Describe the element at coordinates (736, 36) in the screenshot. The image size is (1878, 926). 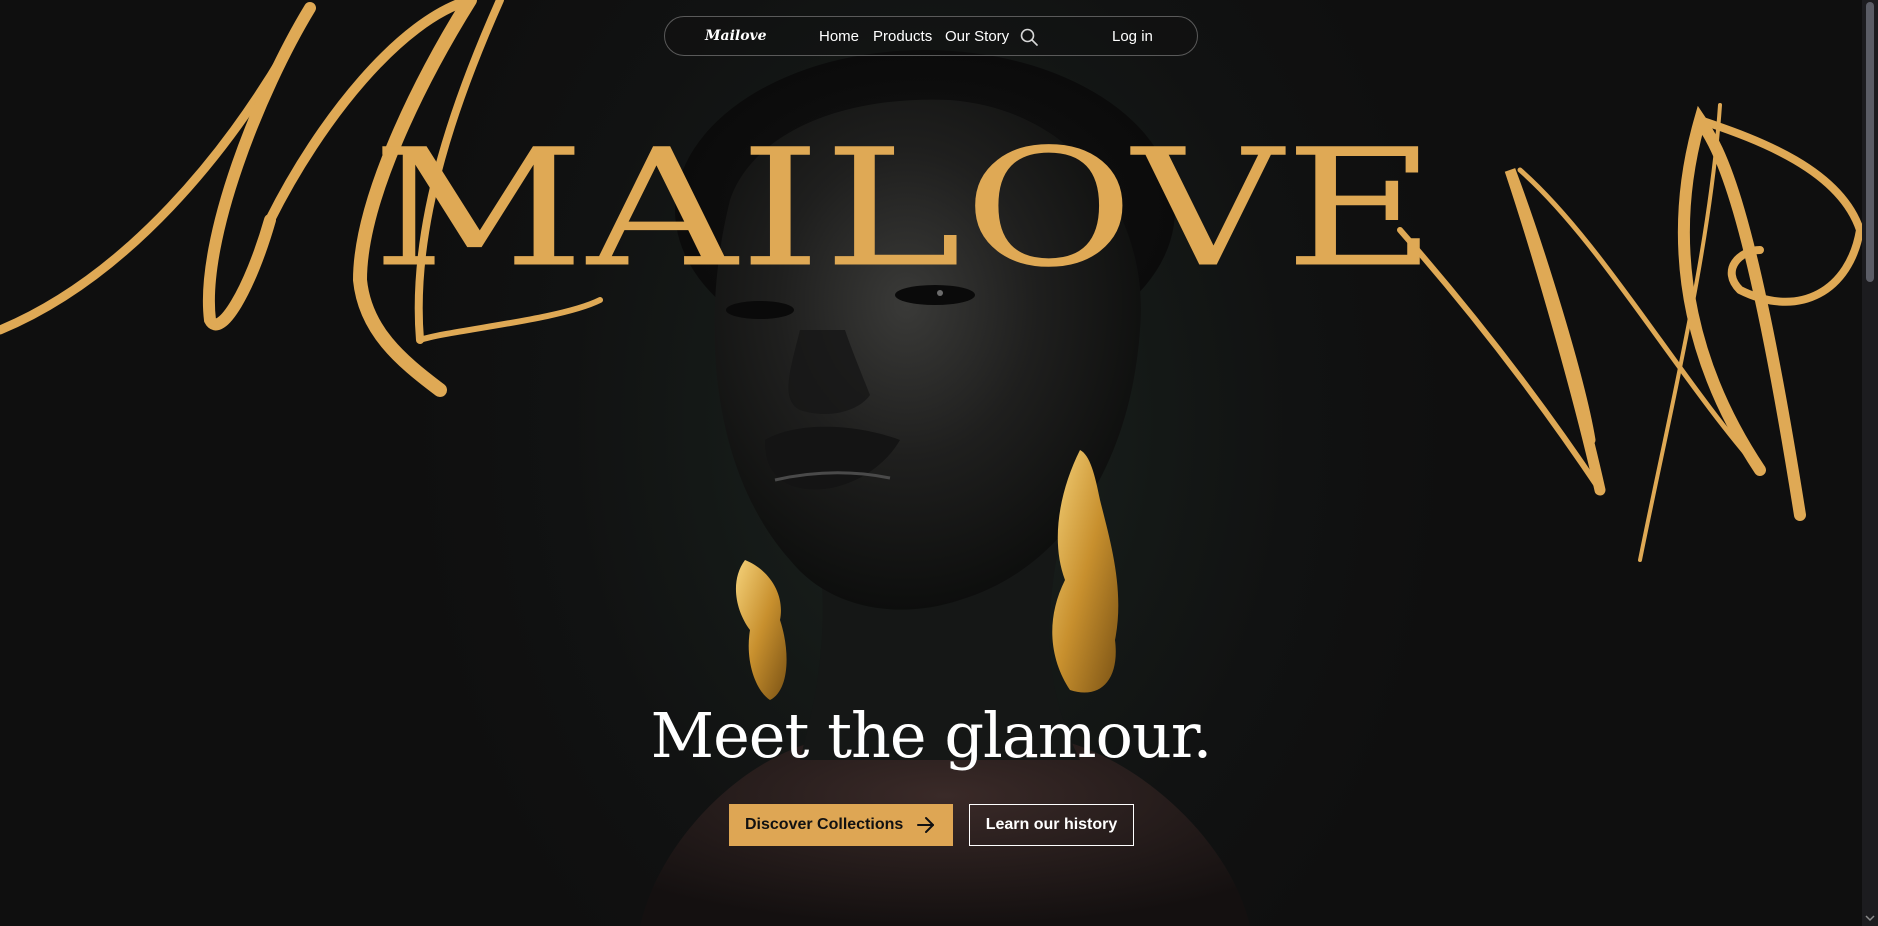
I see `nav-brand-logo: Mailove` at that location.